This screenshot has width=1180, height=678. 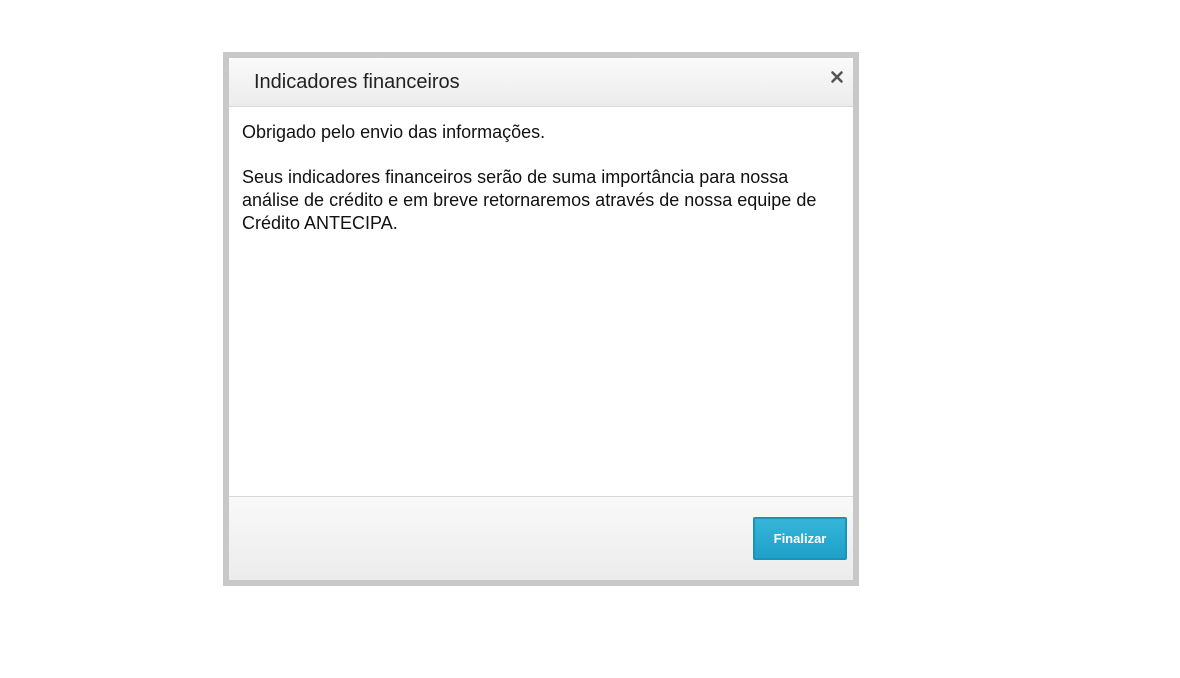 I want to click on modal-title: Indicadores financeiros, so click(x=357, y=82).